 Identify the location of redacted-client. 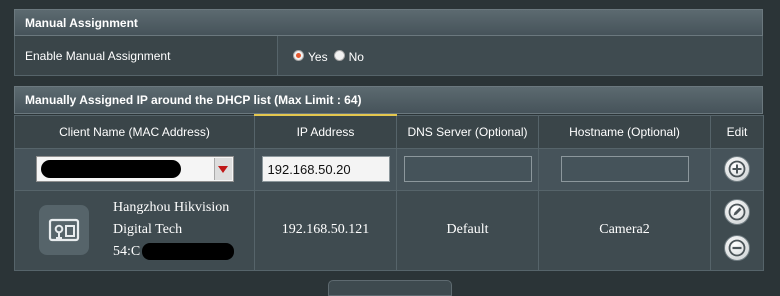
(110, 169).